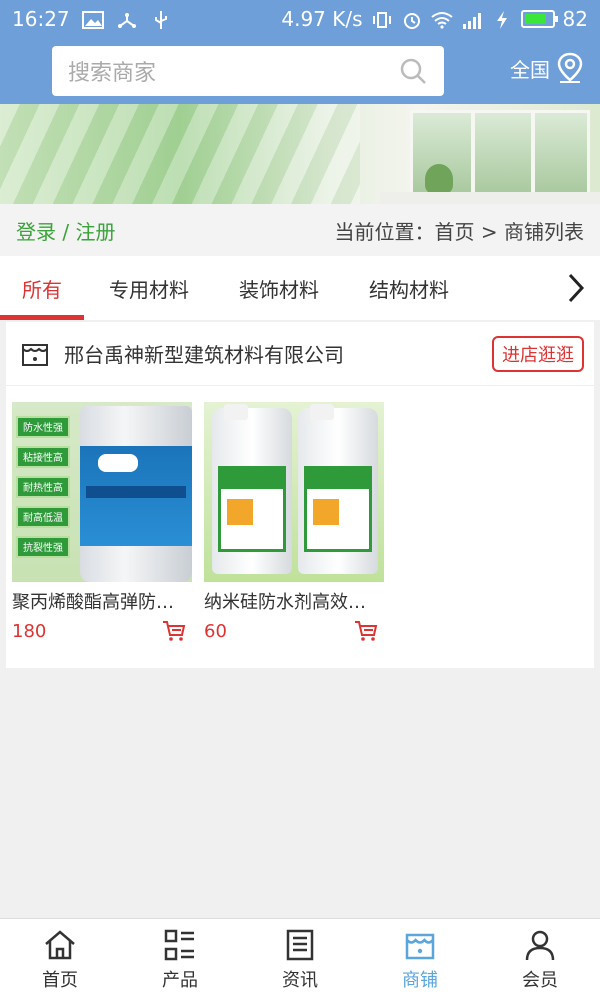  Describe the element at coordinates (102, 492) in the screenshot. I see `product-image: 防水性强 粘接性高 耐热性高 耐高低温 抗裂性强` at that location.